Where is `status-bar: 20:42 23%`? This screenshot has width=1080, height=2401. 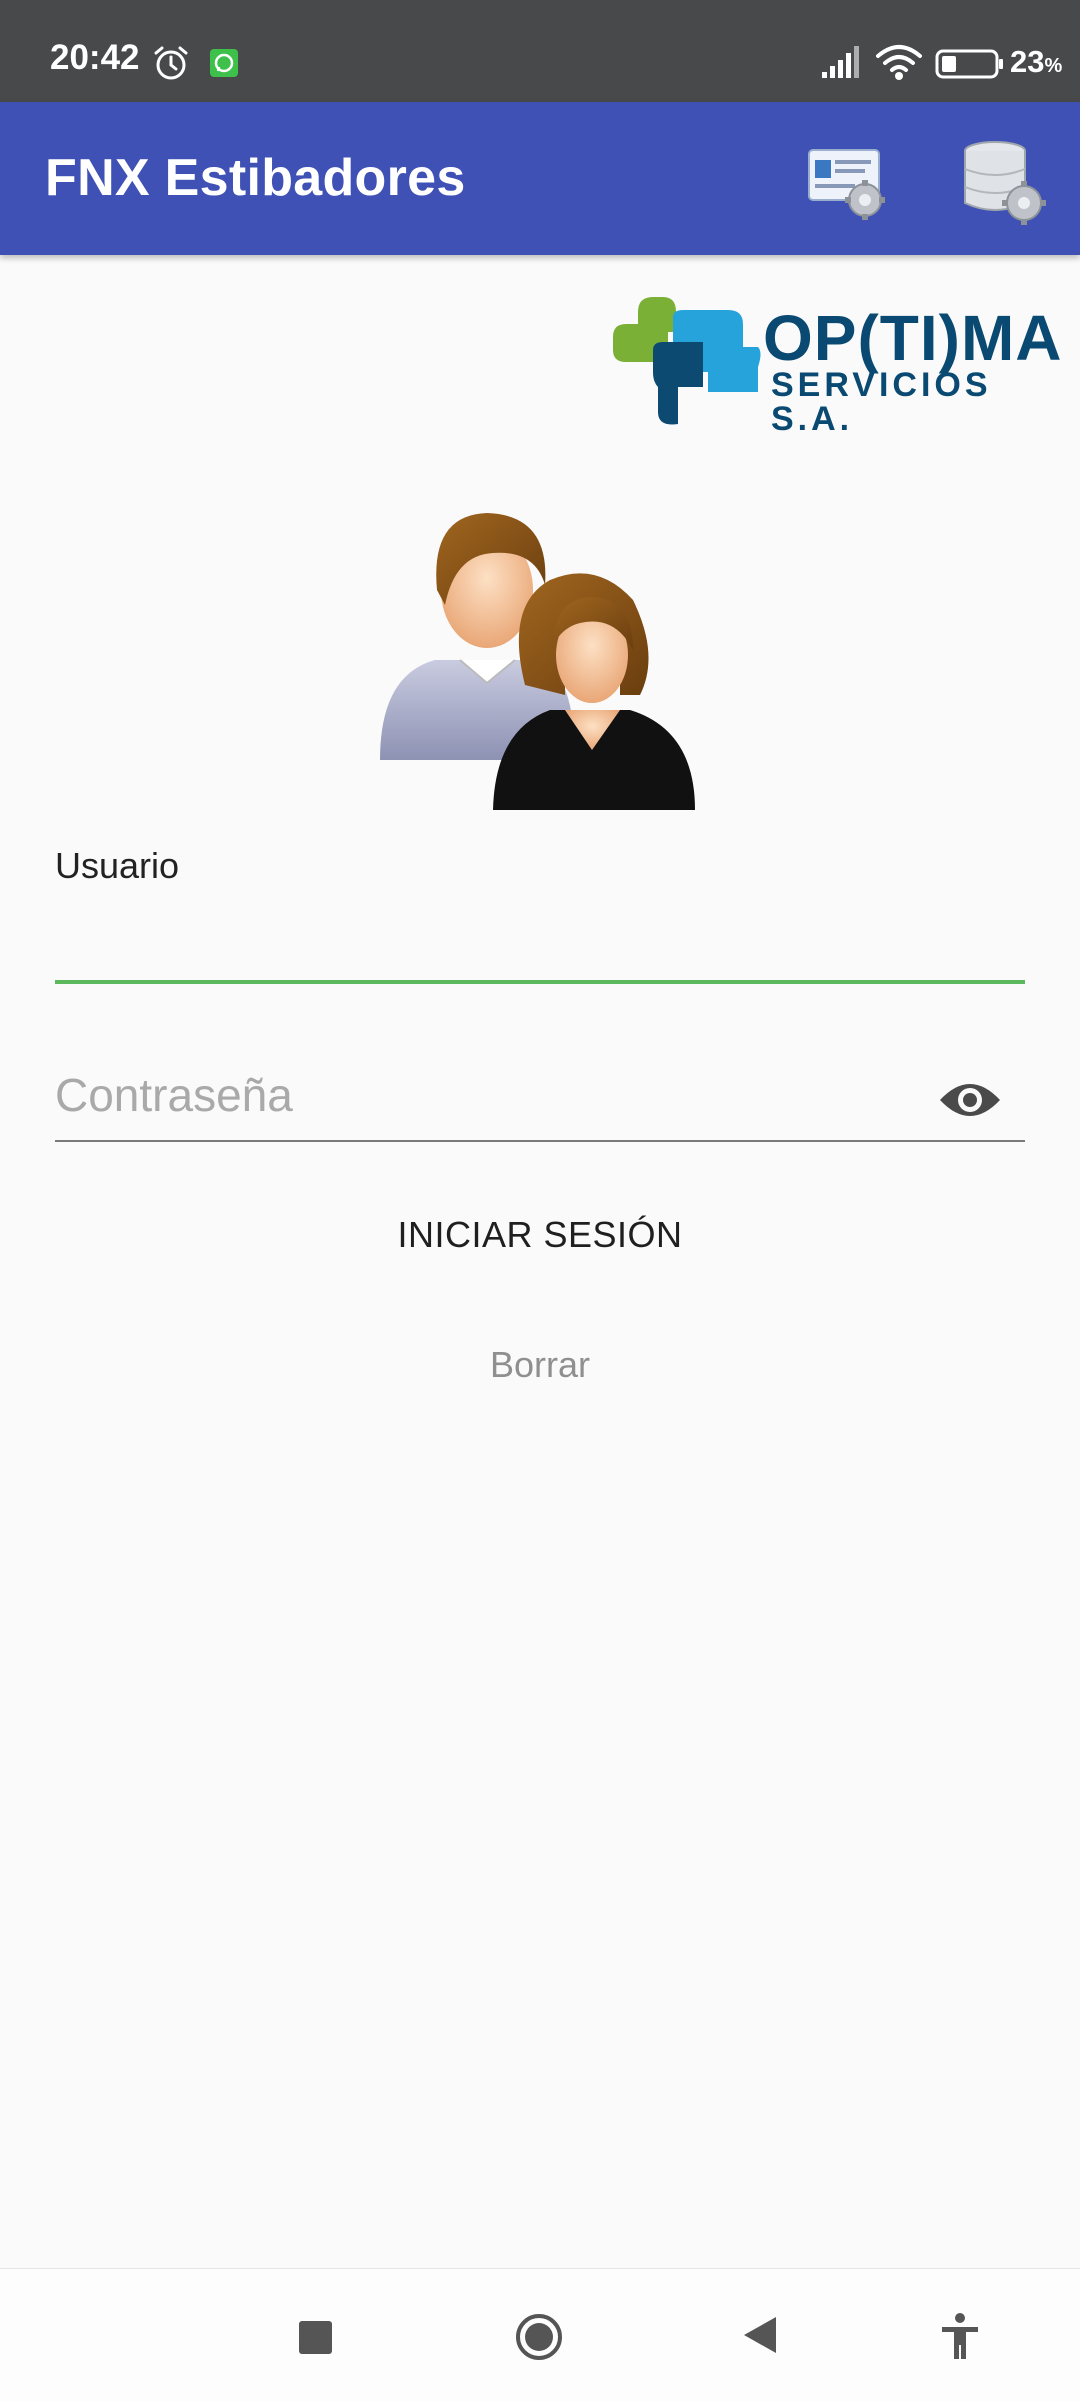 status-bar: 20:42 23% is located at coordinates (540, 51).